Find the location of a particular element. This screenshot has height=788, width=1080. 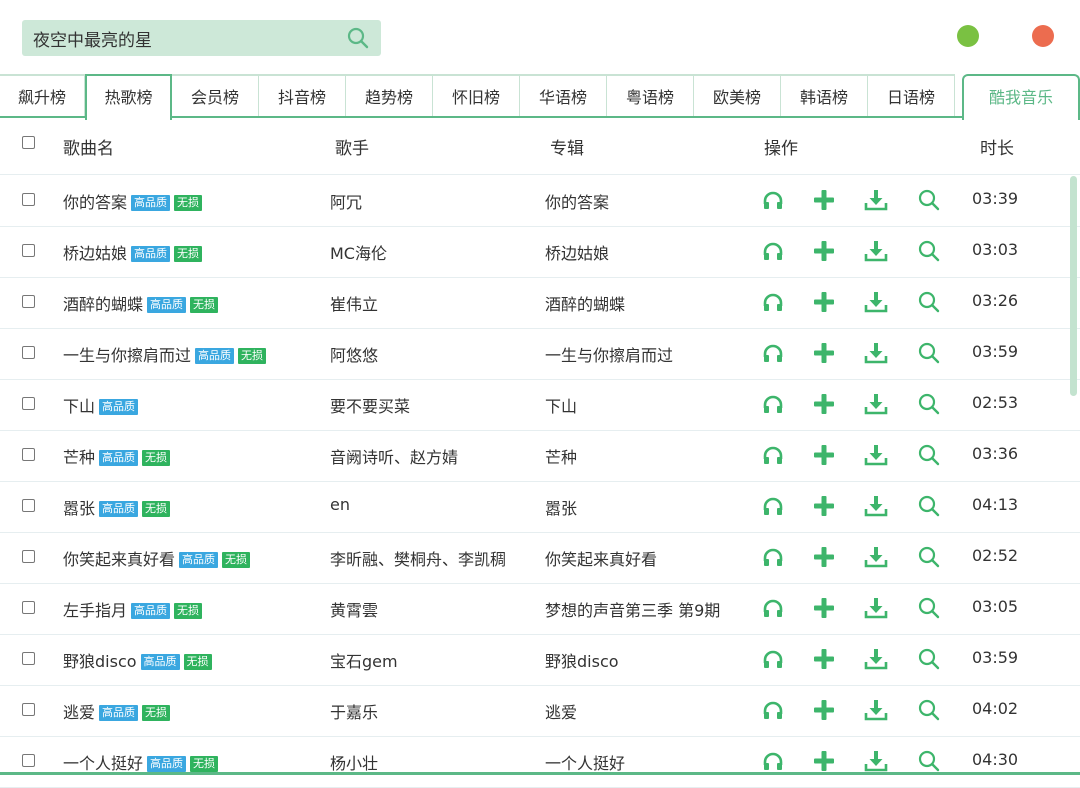

table-row: 左手指月 高品质 无损 黄霄雲 梦想的声音第三季 第9期 03:05 is located at coordinates (540, 609).